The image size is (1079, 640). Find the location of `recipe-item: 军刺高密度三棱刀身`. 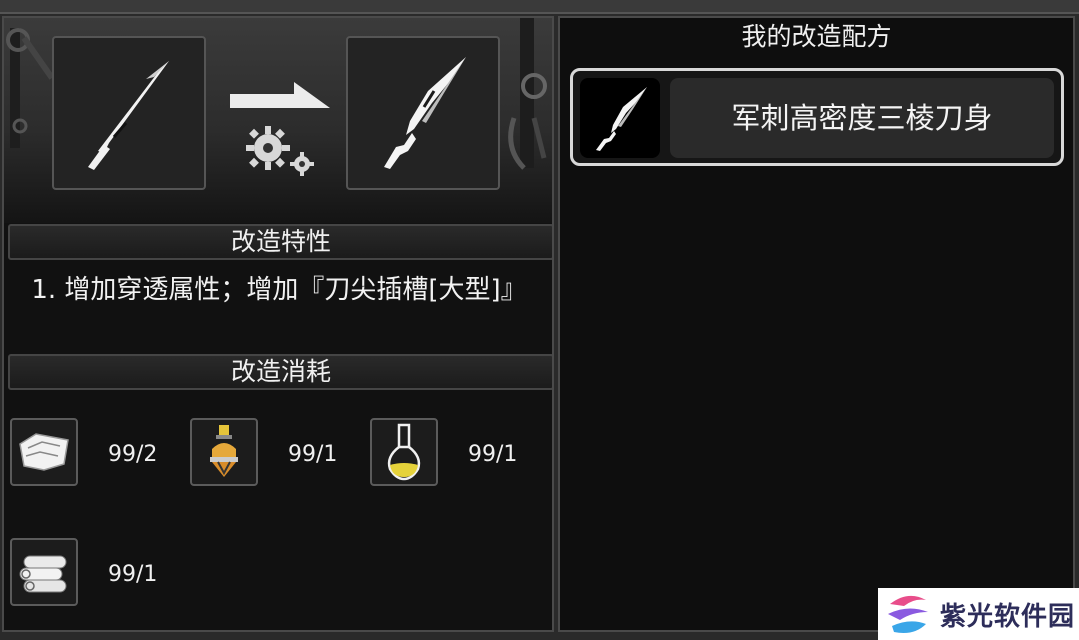

recipe-item: 军刺高密度三棱刀身 is located at coordinates (817, 117).